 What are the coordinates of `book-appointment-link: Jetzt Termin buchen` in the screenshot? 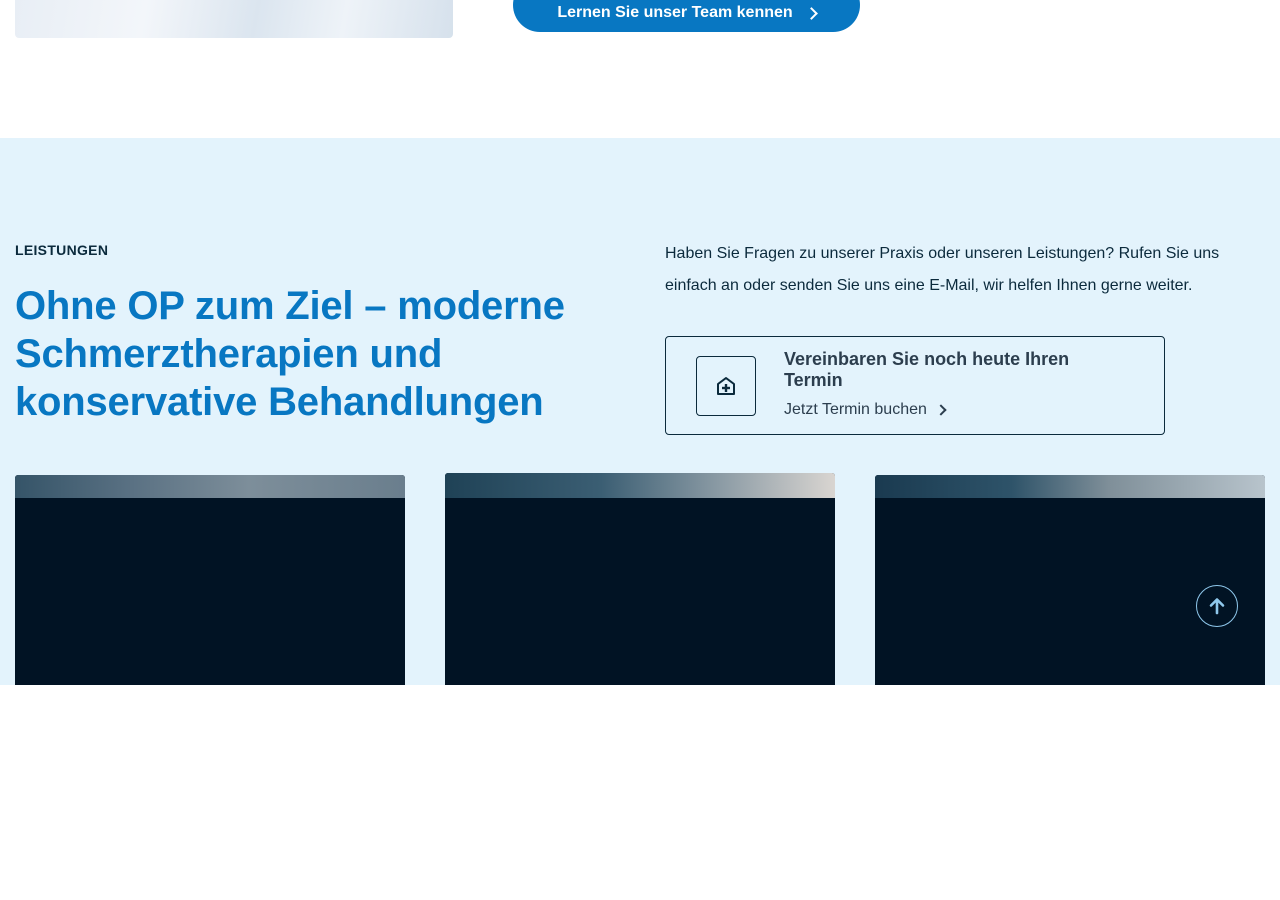 It's located at (865, 410).